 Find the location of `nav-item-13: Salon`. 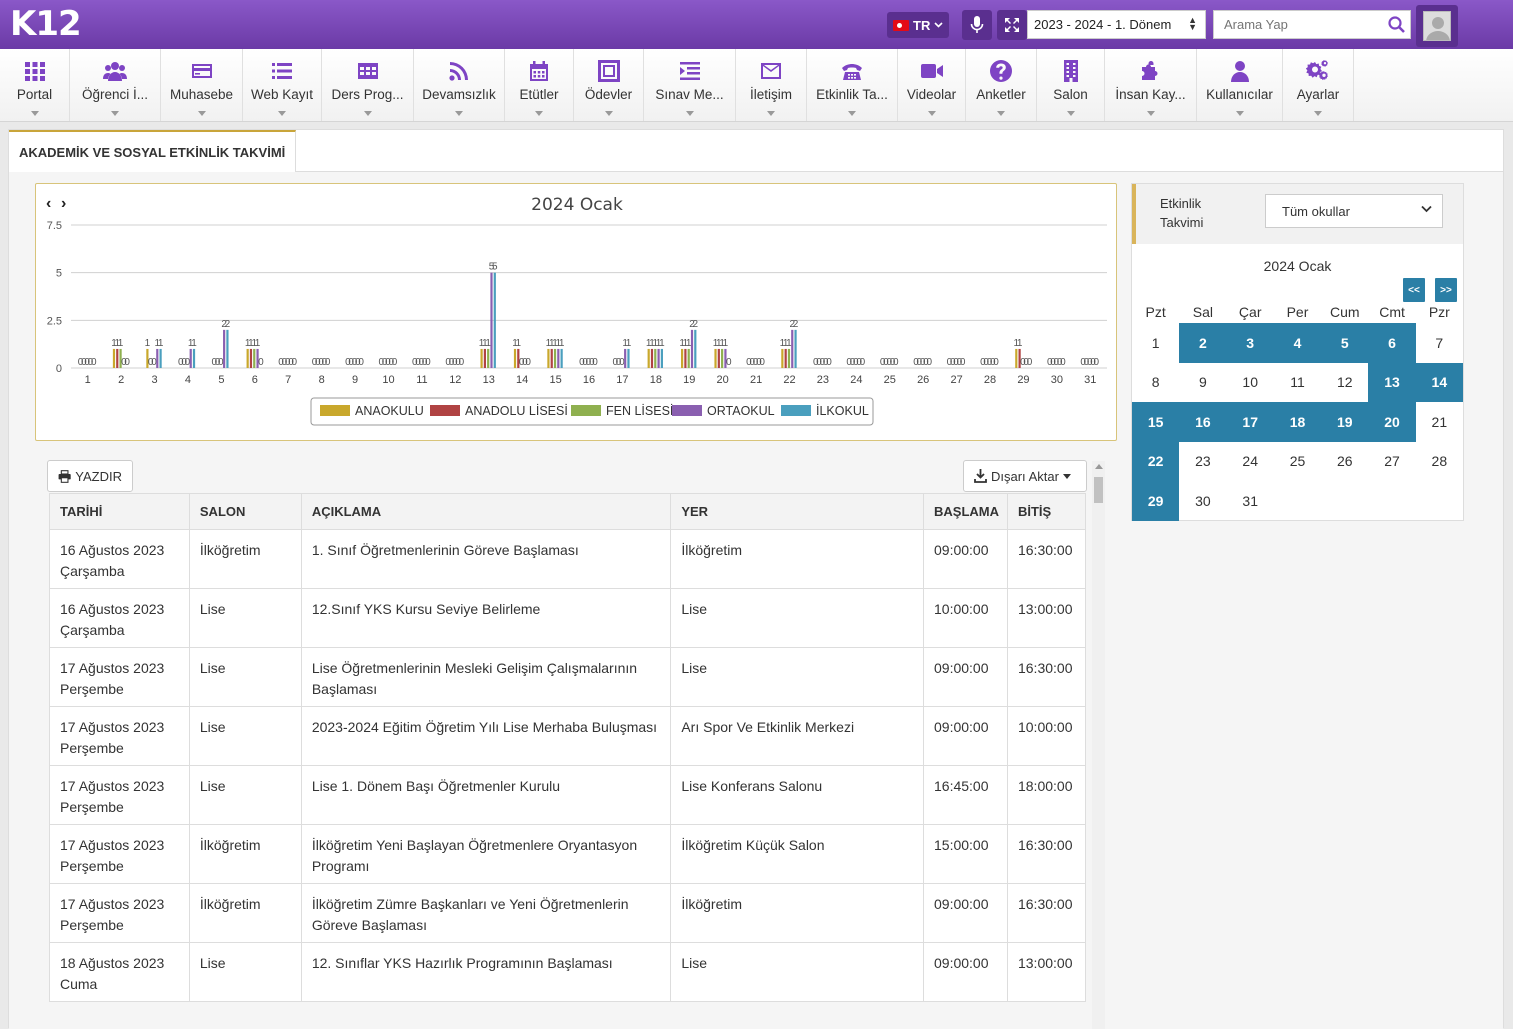

nav-item-13: Salon is located at coordinates (1071, 85).